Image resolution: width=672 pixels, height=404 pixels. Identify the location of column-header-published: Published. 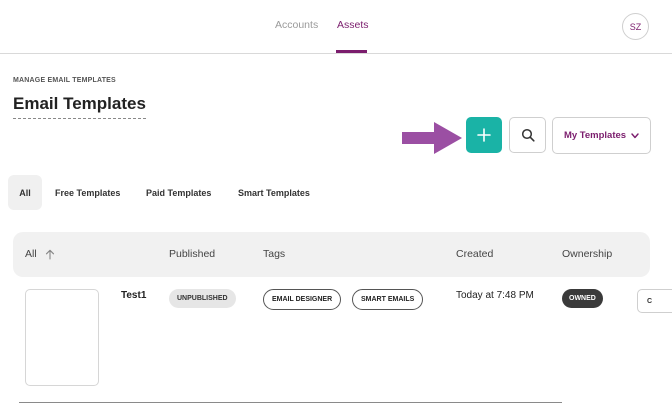
(192, 254).